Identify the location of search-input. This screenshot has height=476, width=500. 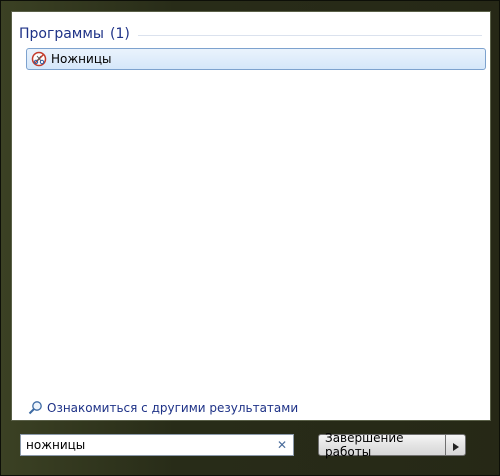
(146, 445).